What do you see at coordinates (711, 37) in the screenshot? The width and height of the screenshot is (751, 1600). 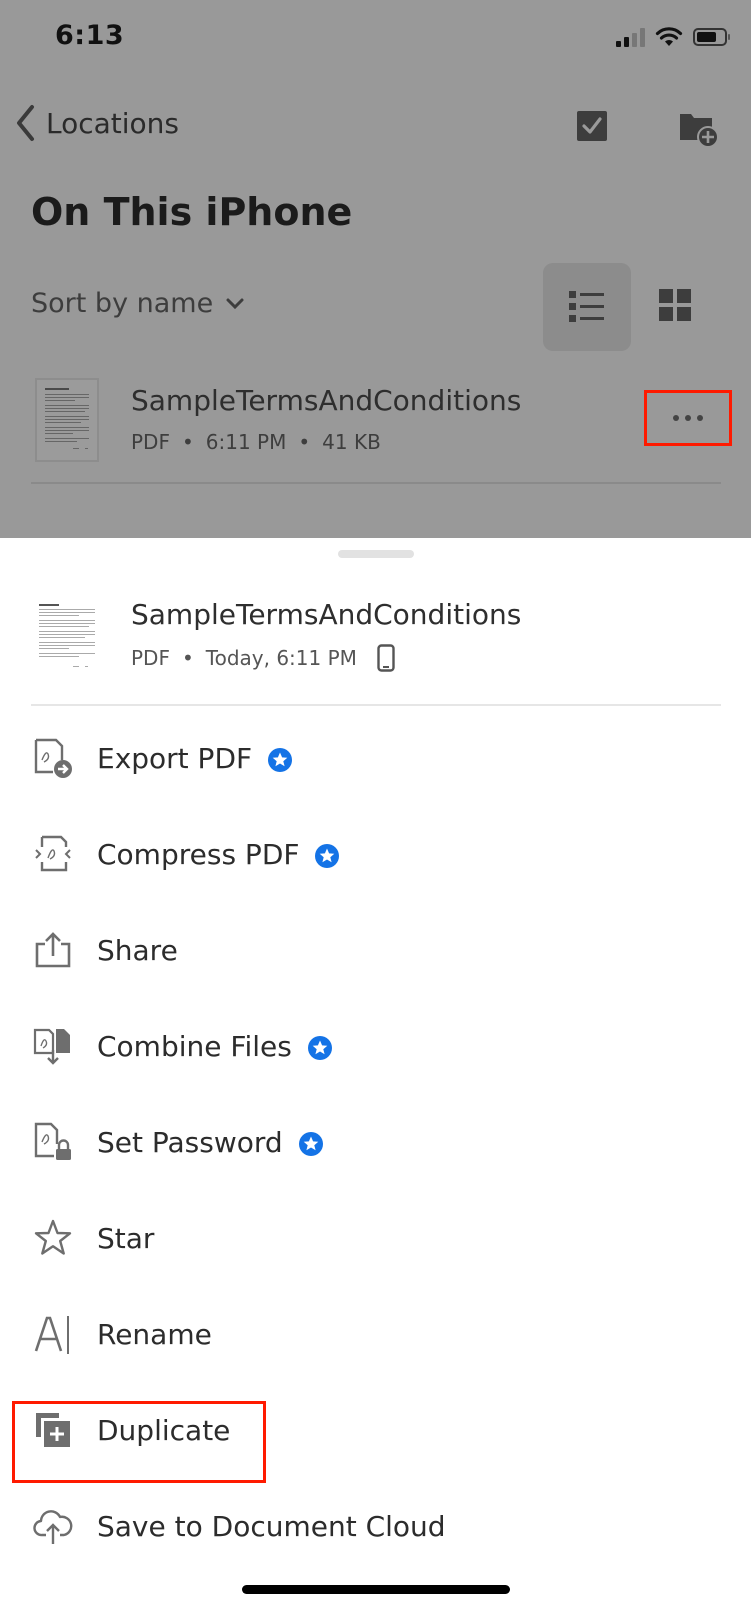 I see `battery-icon` at bounding box center [711, 37].